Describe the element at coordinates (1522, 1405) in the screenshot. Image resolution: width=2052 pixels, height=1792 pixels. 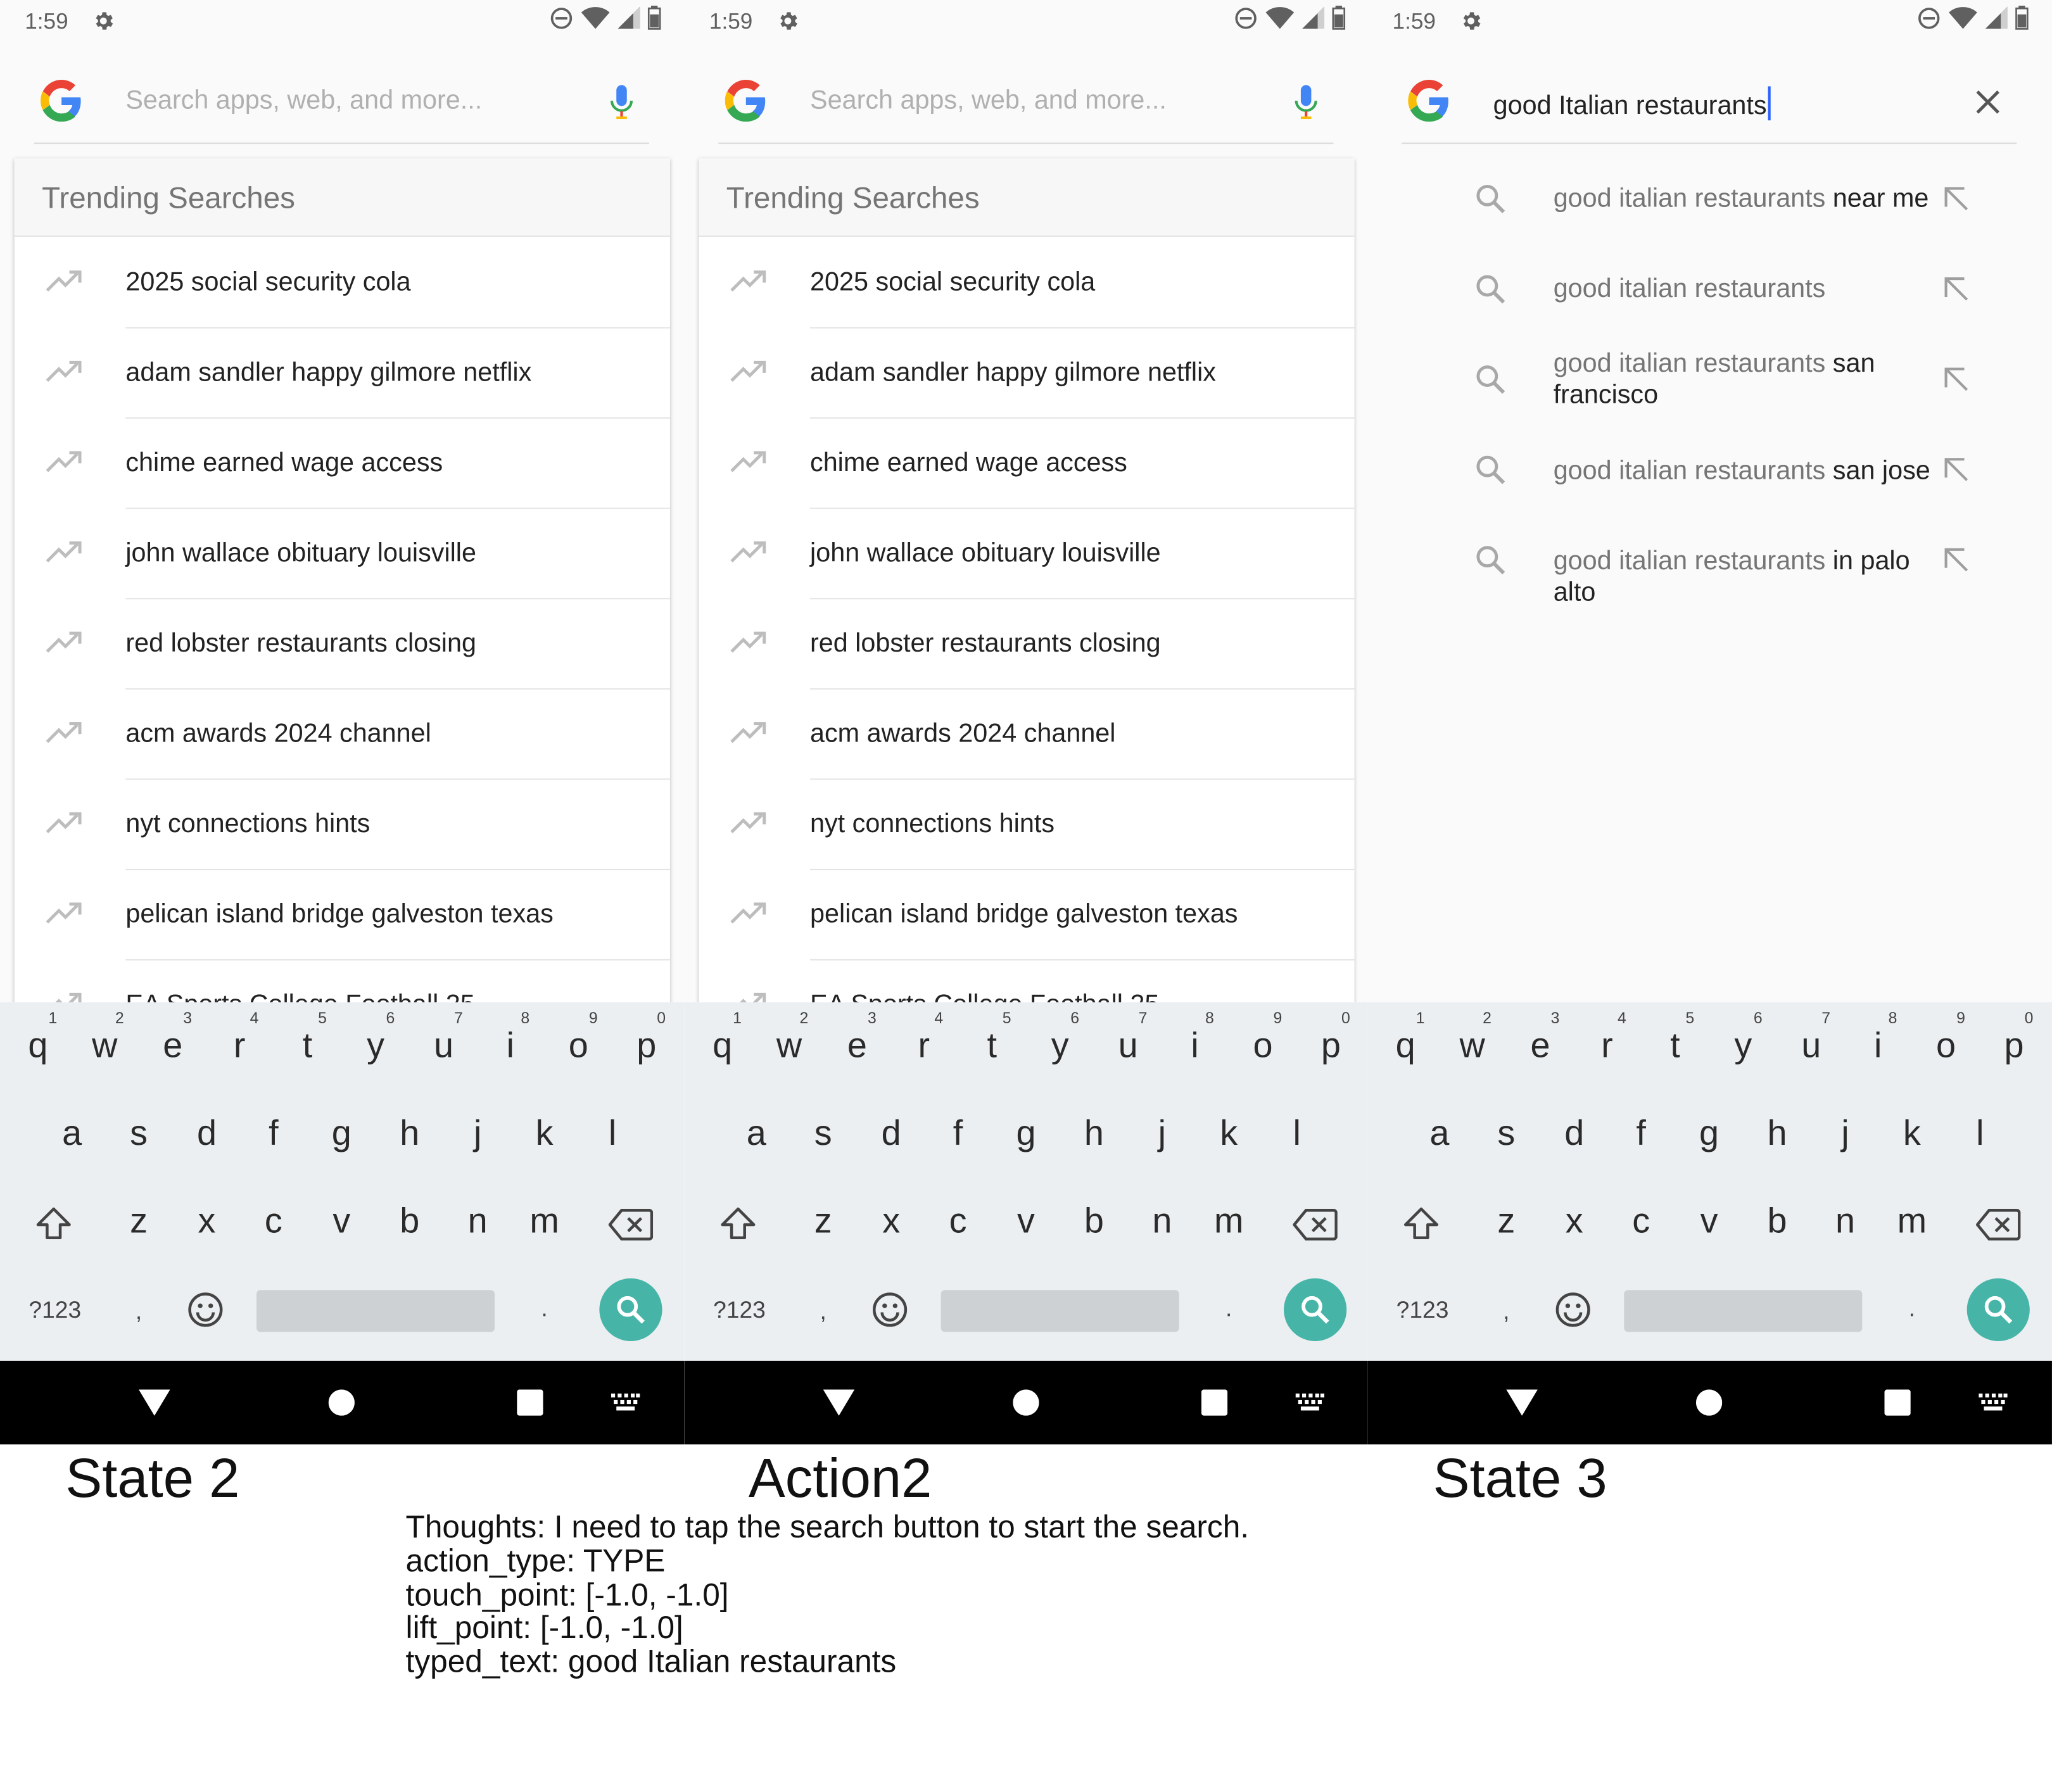
I see `back-icon` at that location.